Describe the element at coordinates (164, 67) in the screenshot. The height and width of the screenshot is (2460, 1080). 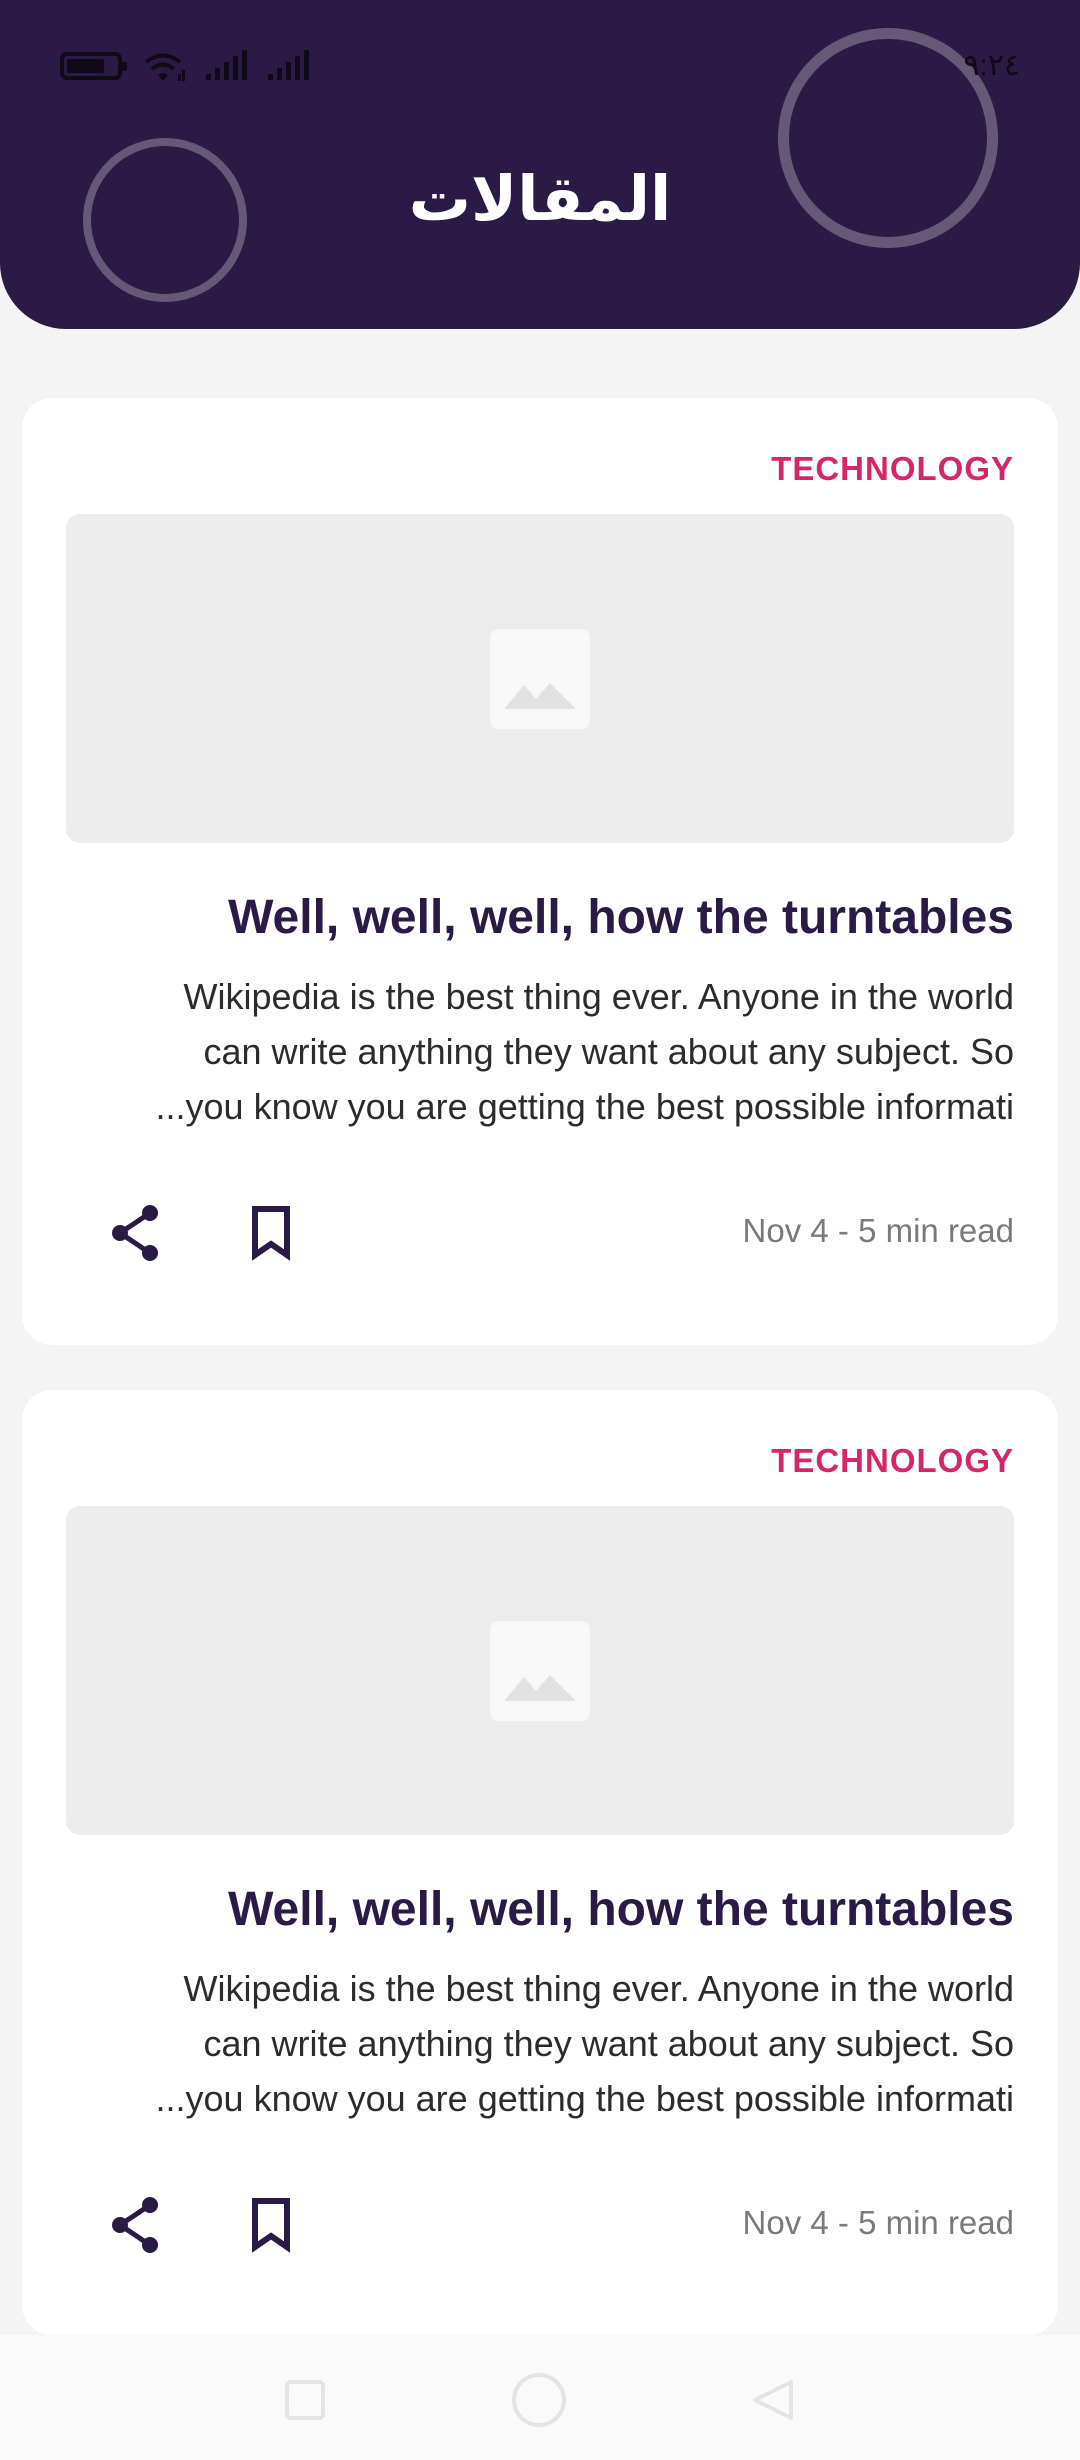
I see `wifi-icon` at that location.